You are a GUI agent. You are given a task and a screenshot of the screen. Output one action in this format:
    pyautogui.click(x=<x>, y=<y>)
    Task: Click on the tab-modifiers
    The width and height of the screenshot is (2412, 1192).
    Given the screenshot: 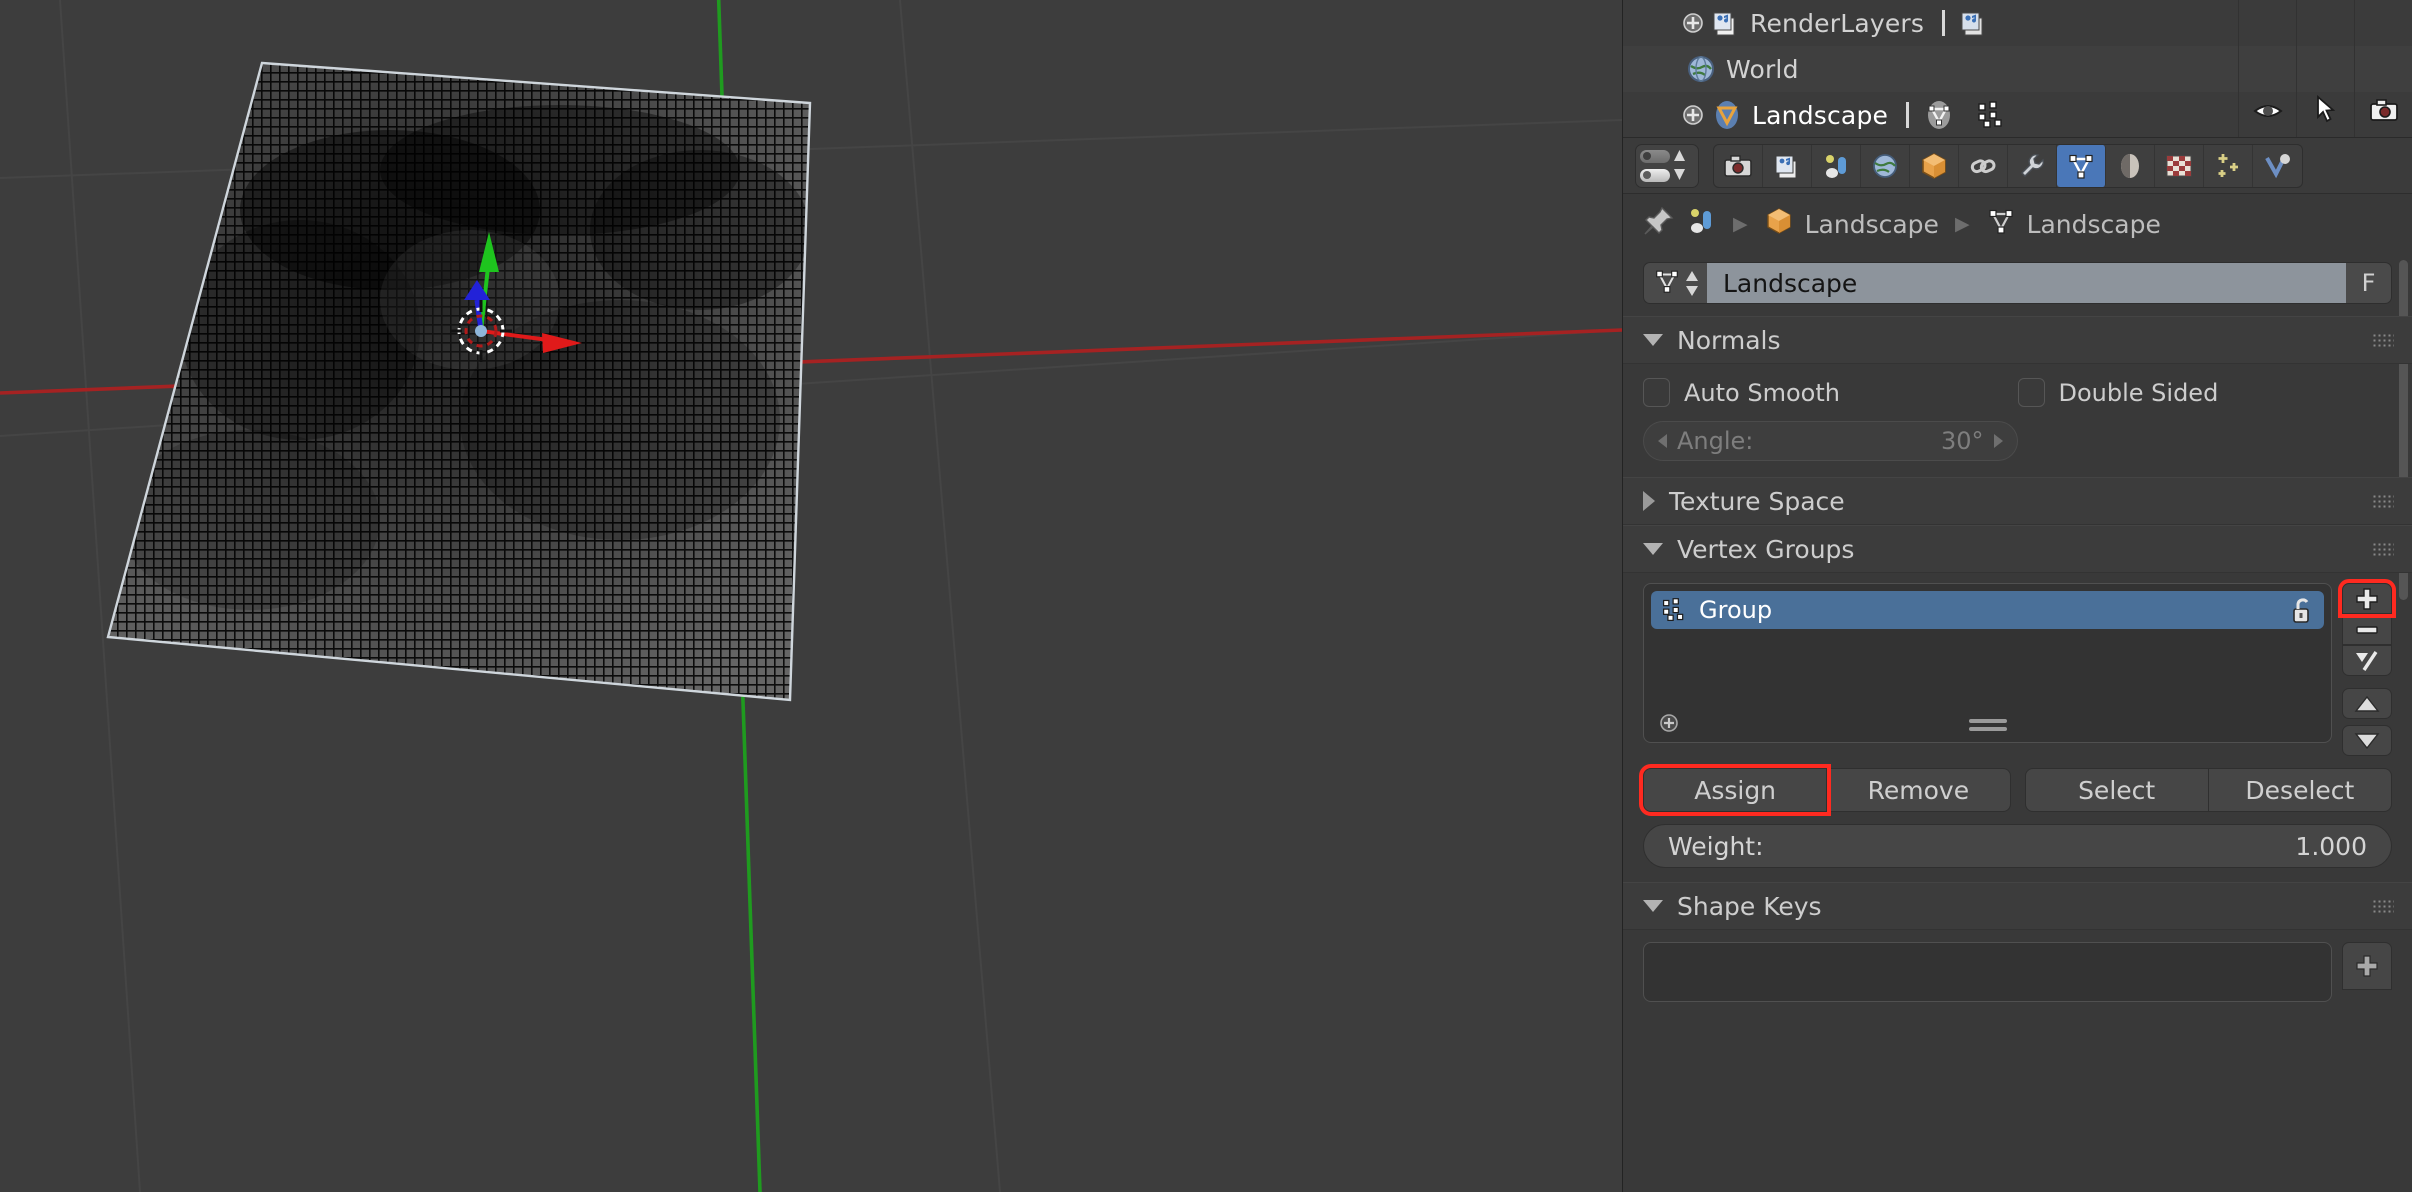 What is the action you would take?
    pyautogui.click(x=2032, y=165)
    